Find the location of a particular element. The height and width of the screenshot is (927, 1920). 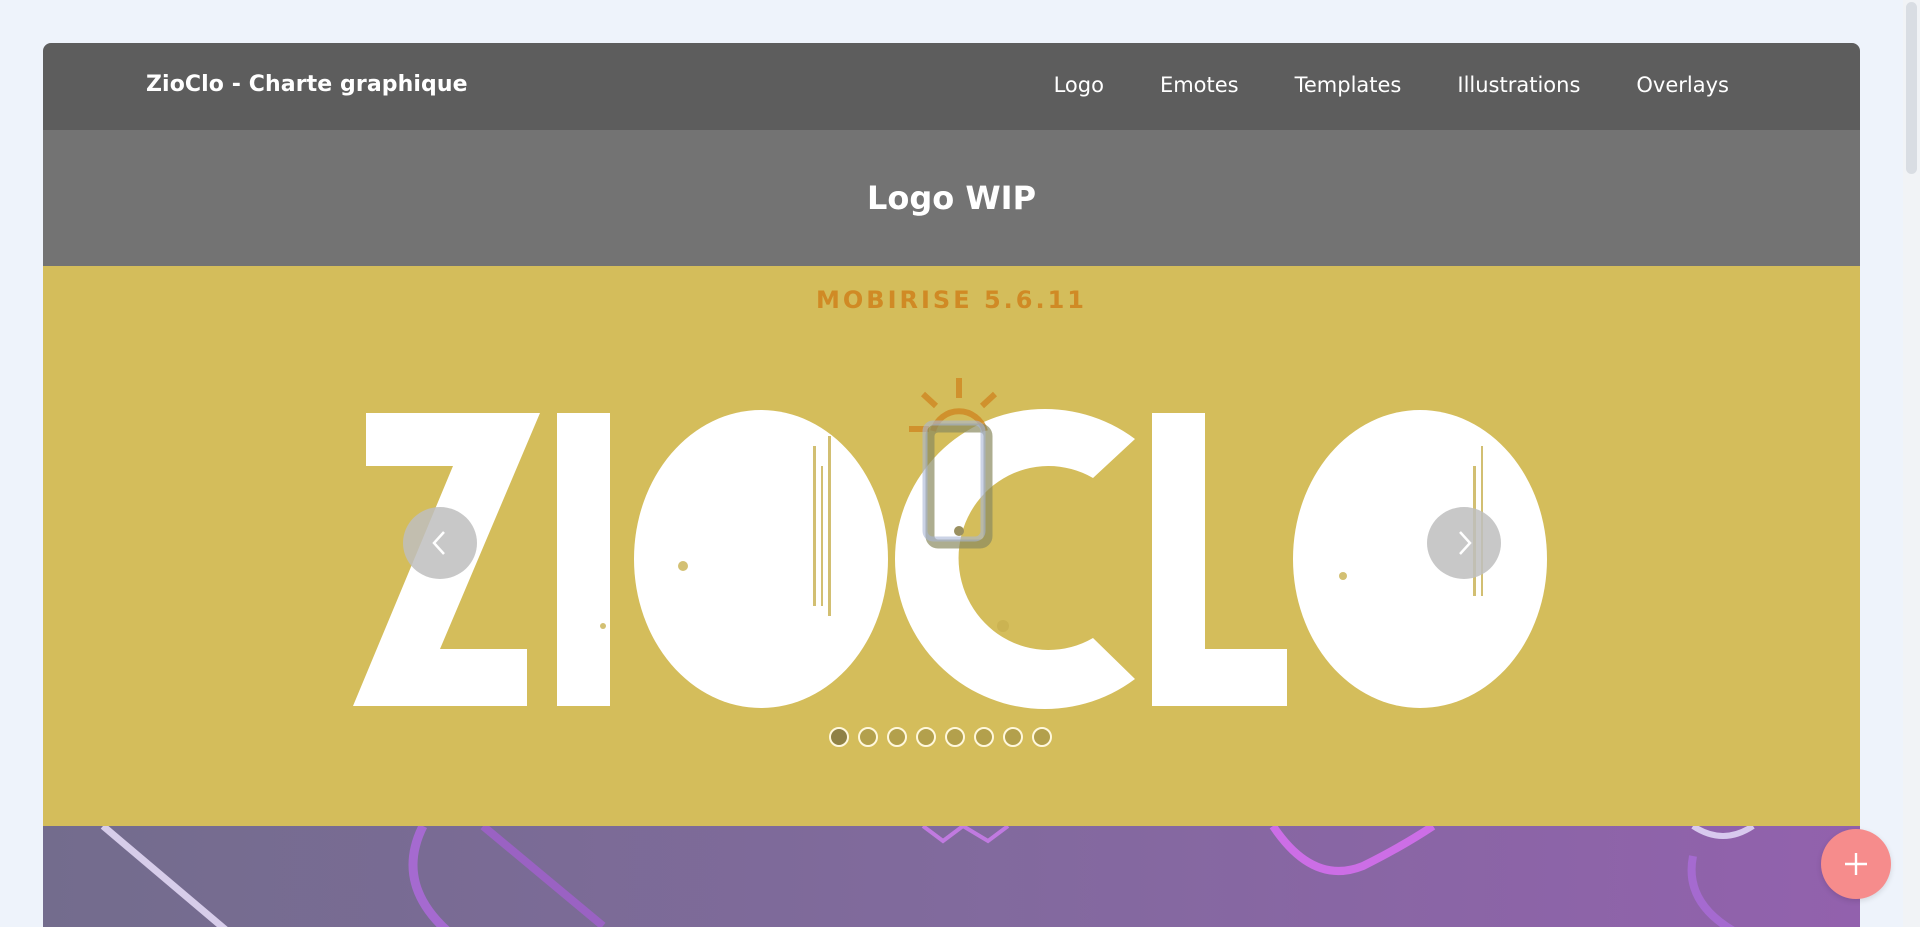

brand-link: ZioClo - Charte graphique is located at coordinates (307, 84).